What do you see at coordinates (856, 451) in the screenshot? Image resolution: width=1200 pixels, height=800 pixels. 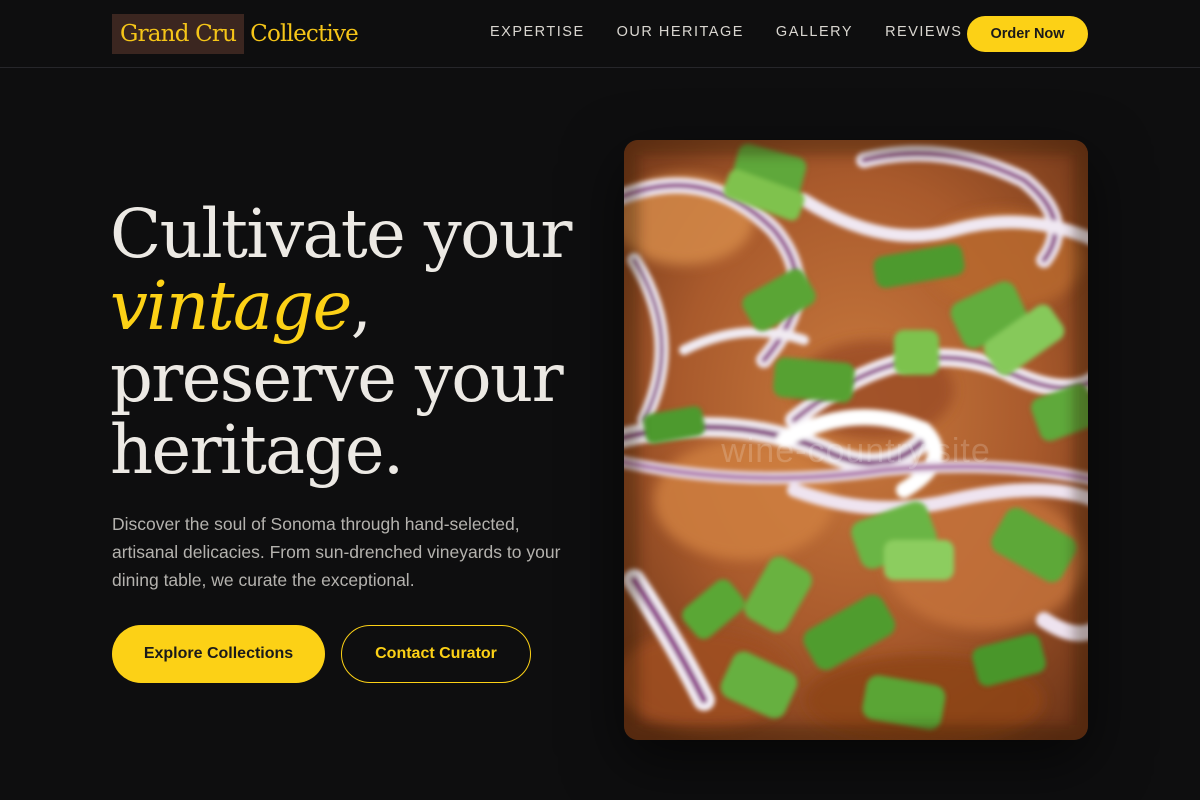 I see `image-watermark: wine-country.site` at bounding box center [856, 451].